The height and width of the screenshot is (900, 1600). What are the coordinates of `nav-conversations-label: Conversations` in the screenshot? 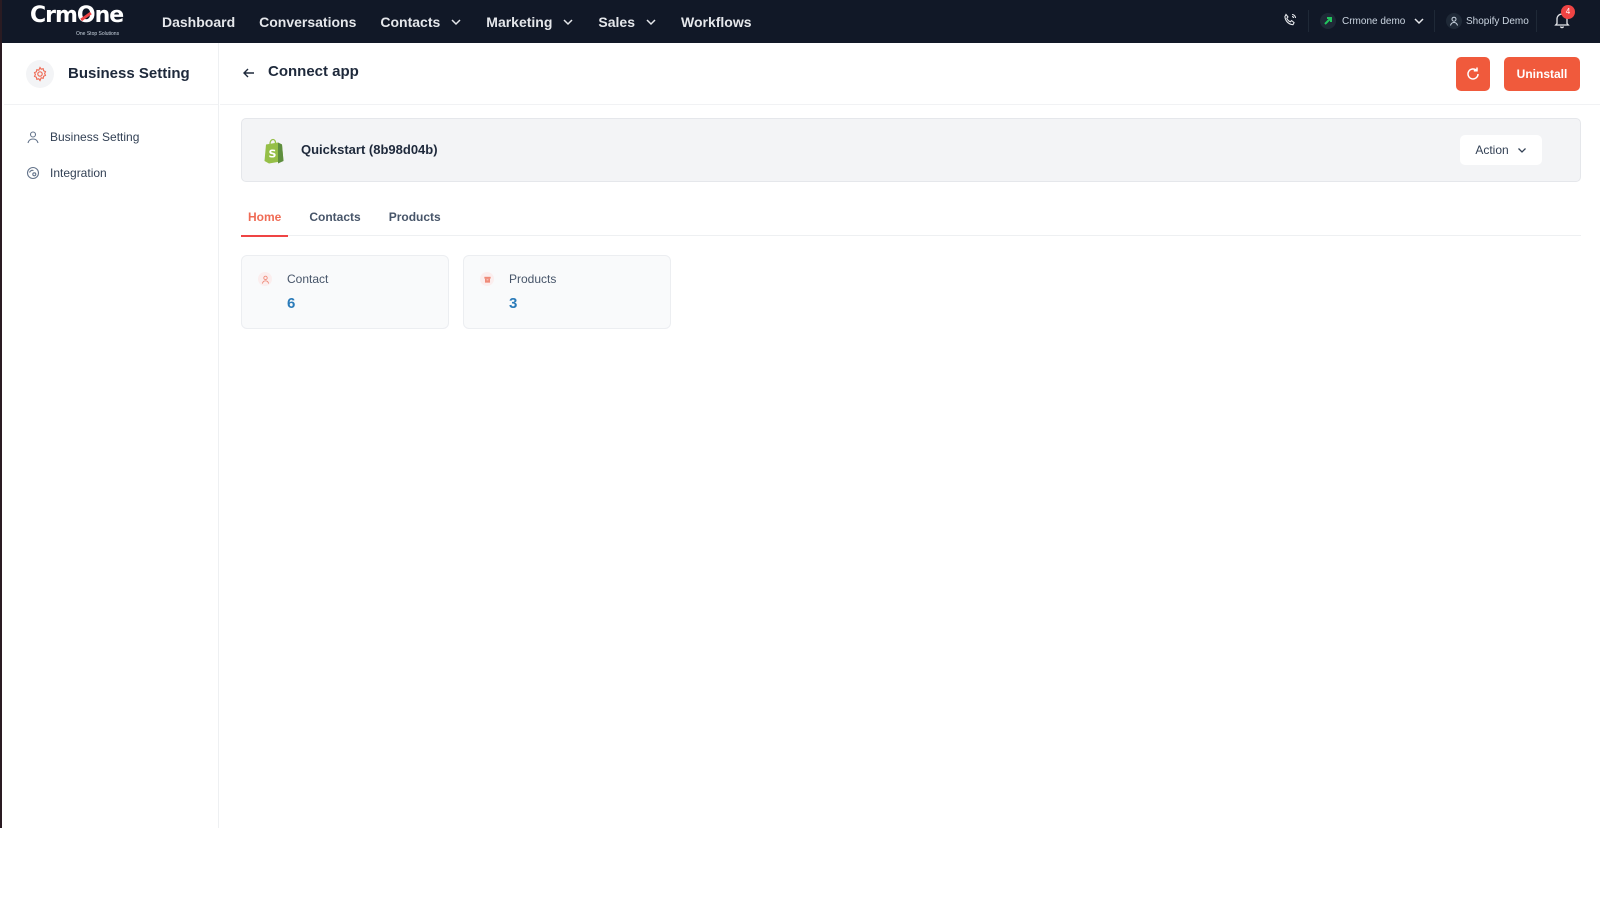 It's located at (308, 21).